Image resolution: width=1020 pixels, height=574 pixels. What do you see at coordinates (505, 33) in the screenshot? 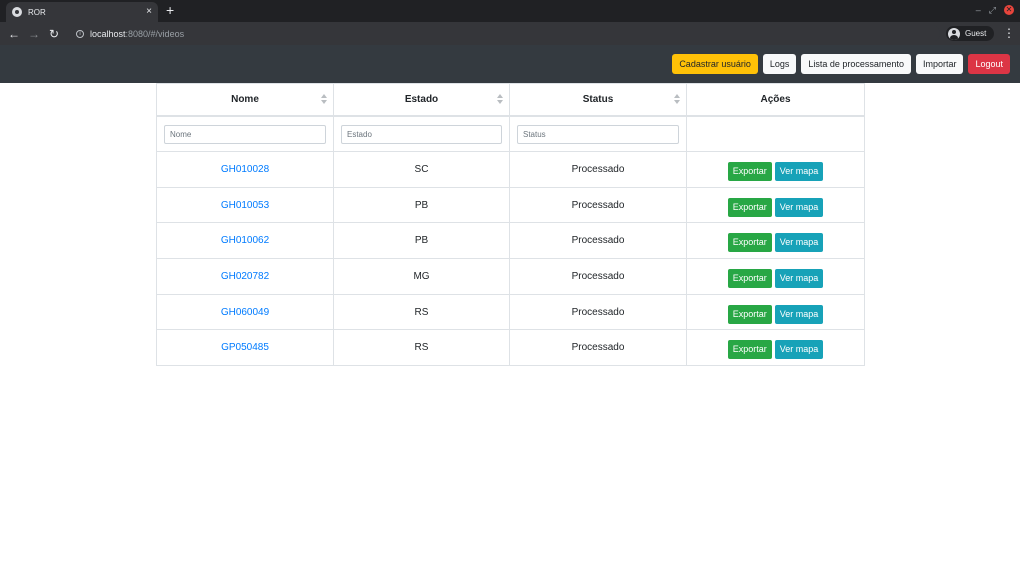
I see `address-bar: i localhost:8080/#/videos` at bounding box center [505, 33].